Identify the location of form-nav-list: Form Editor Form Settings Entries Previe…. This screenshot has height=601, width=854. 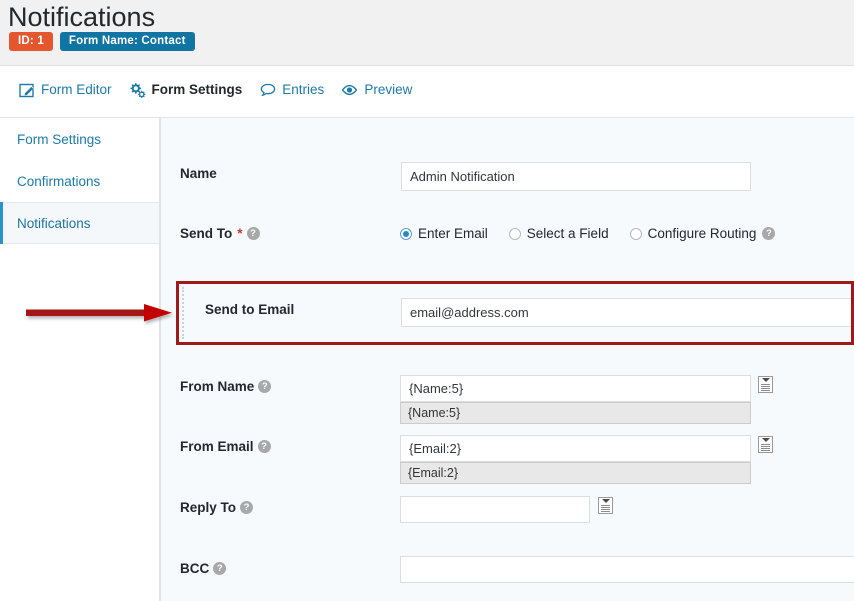
(215, 89).